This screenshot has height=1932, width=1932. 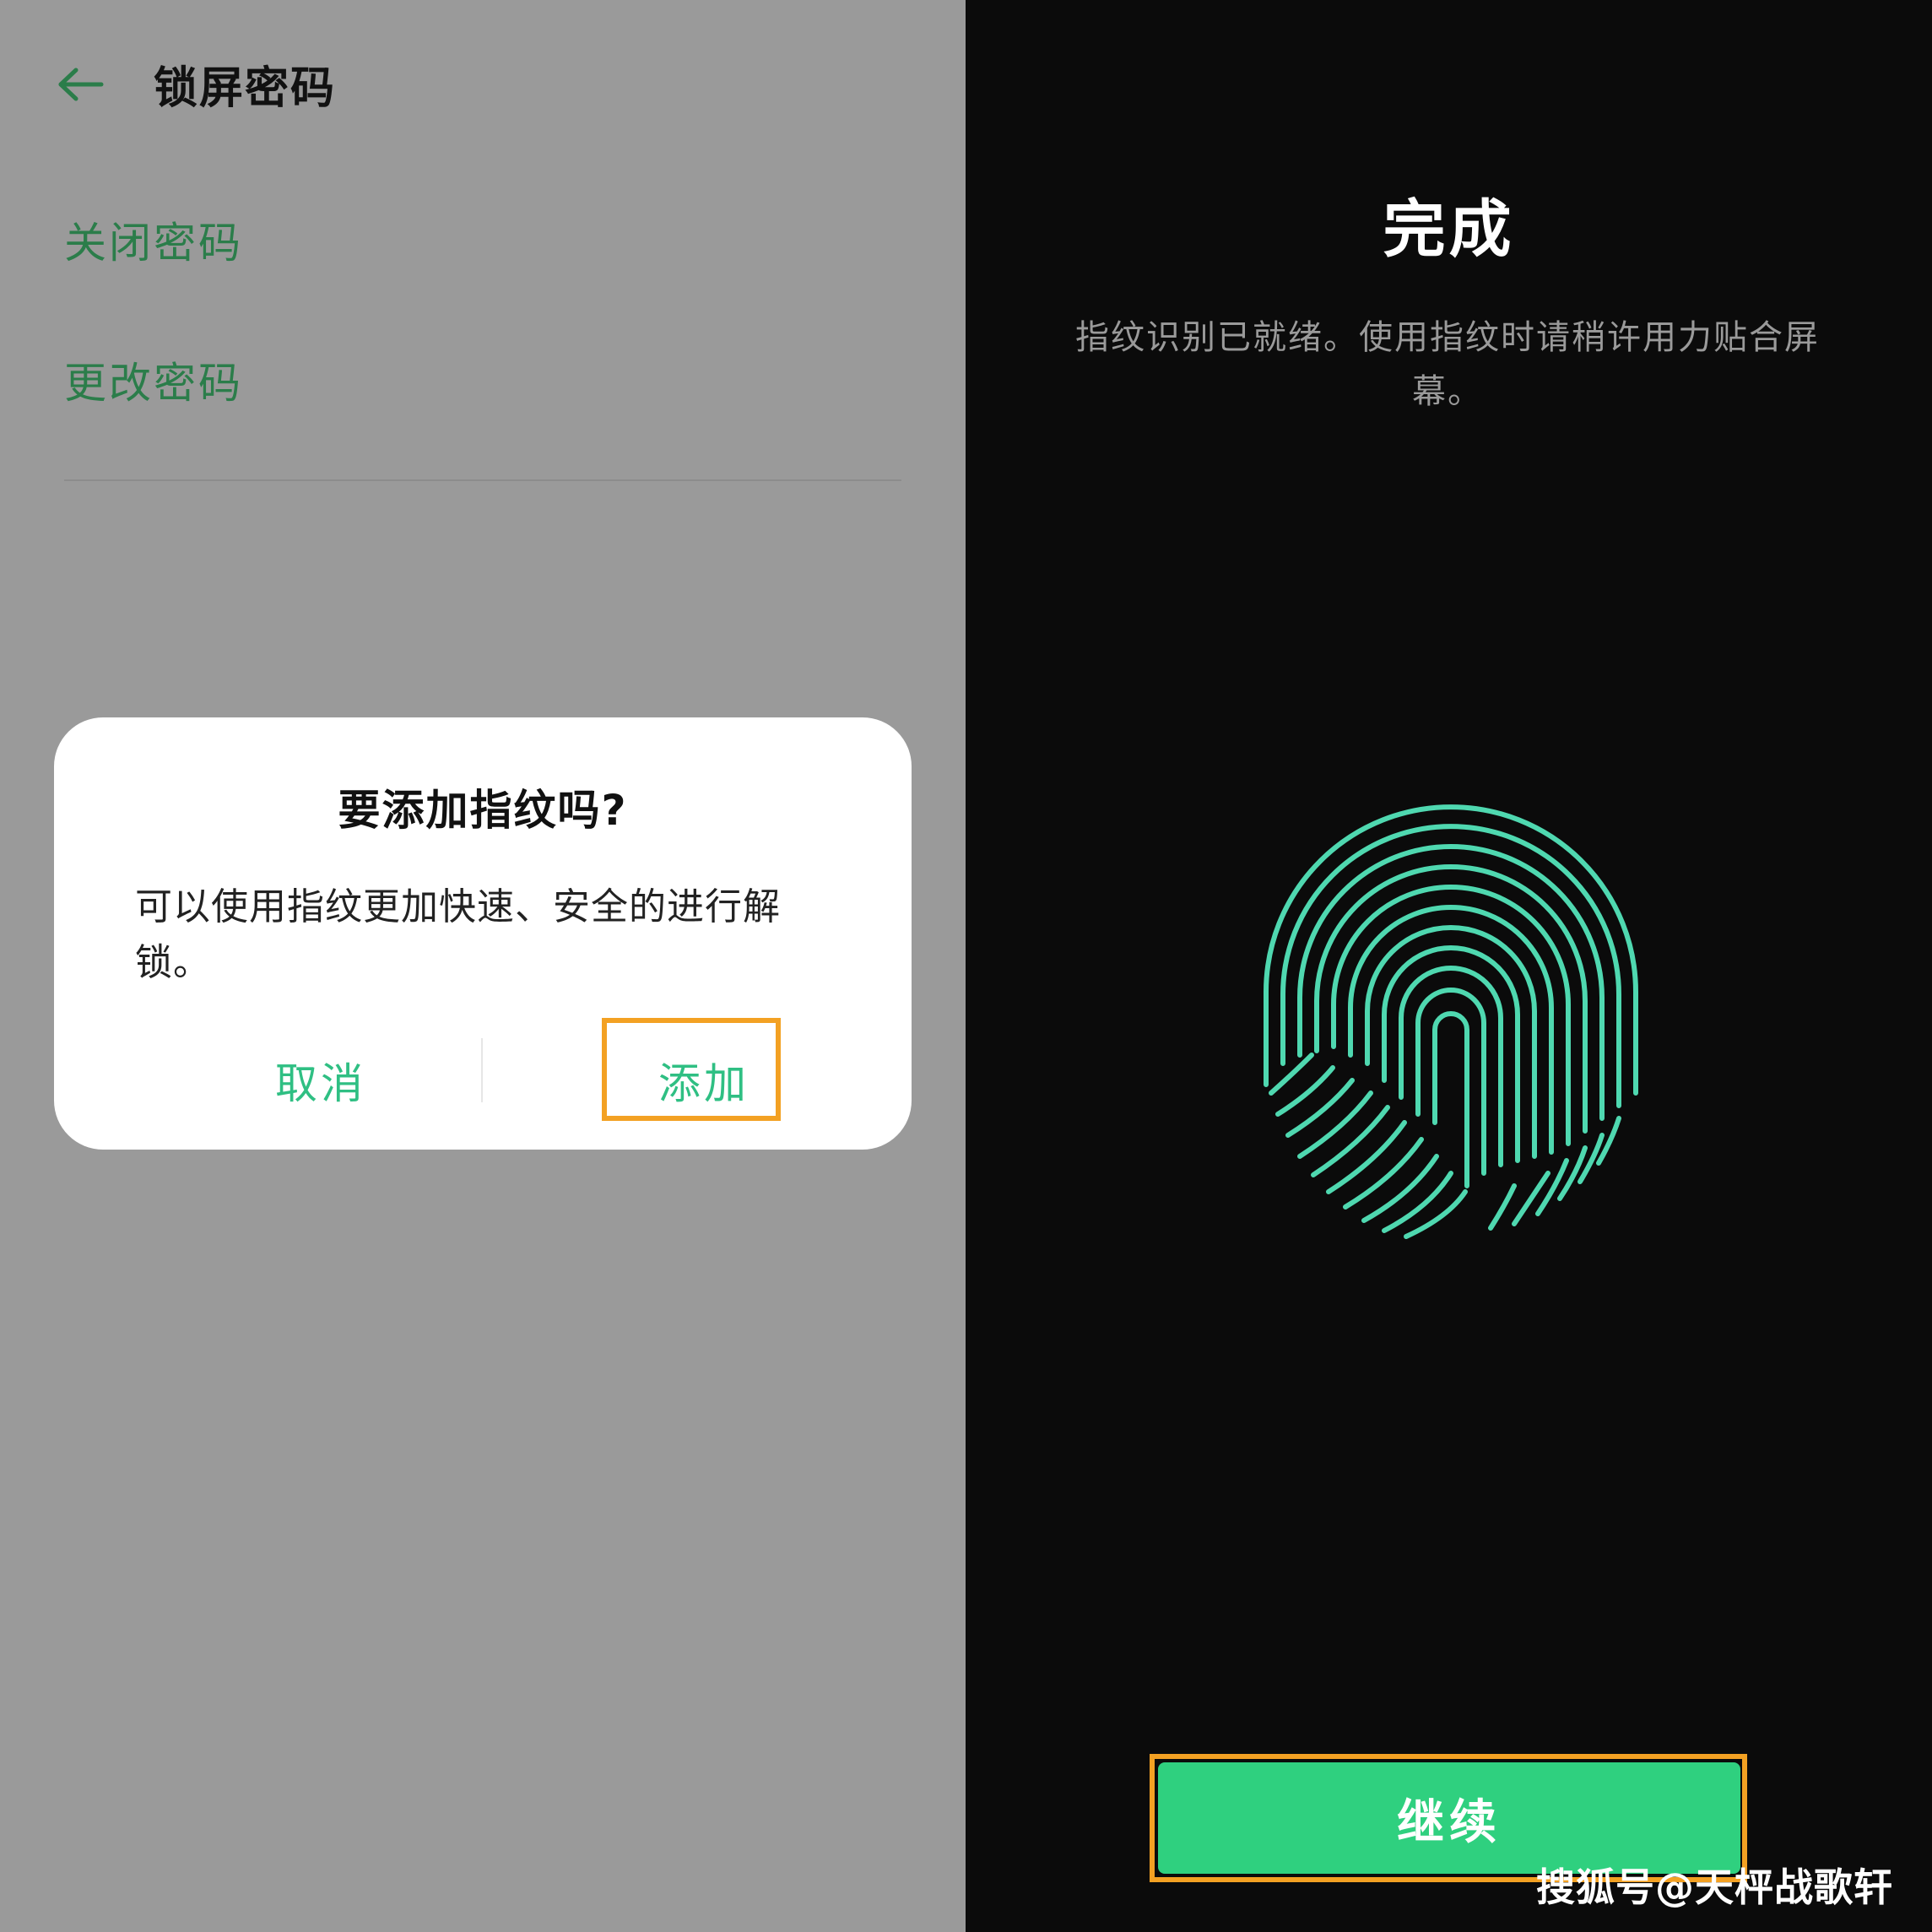 What do you see at coordinates (1451, 1021) in the screenshot?
I see `fingerprint-icon` at bounding box center [1451, 1021].